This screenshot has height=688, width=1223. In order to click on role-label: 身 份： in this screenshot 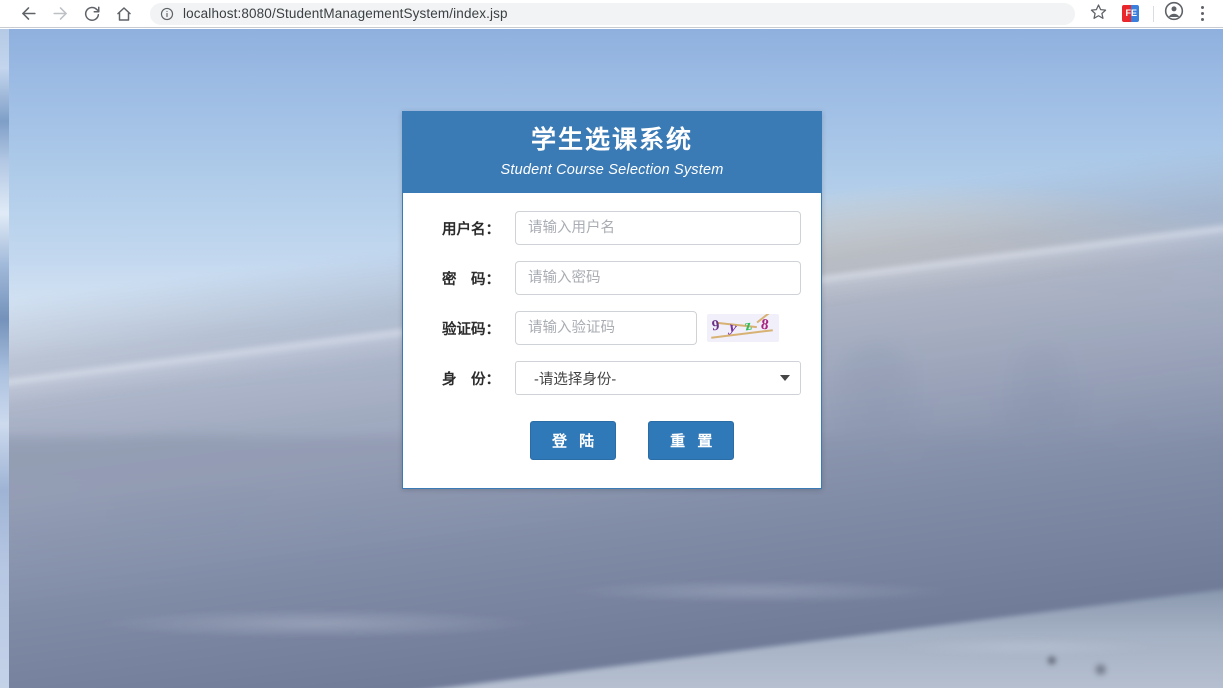, I will do `click(471, 379)`.